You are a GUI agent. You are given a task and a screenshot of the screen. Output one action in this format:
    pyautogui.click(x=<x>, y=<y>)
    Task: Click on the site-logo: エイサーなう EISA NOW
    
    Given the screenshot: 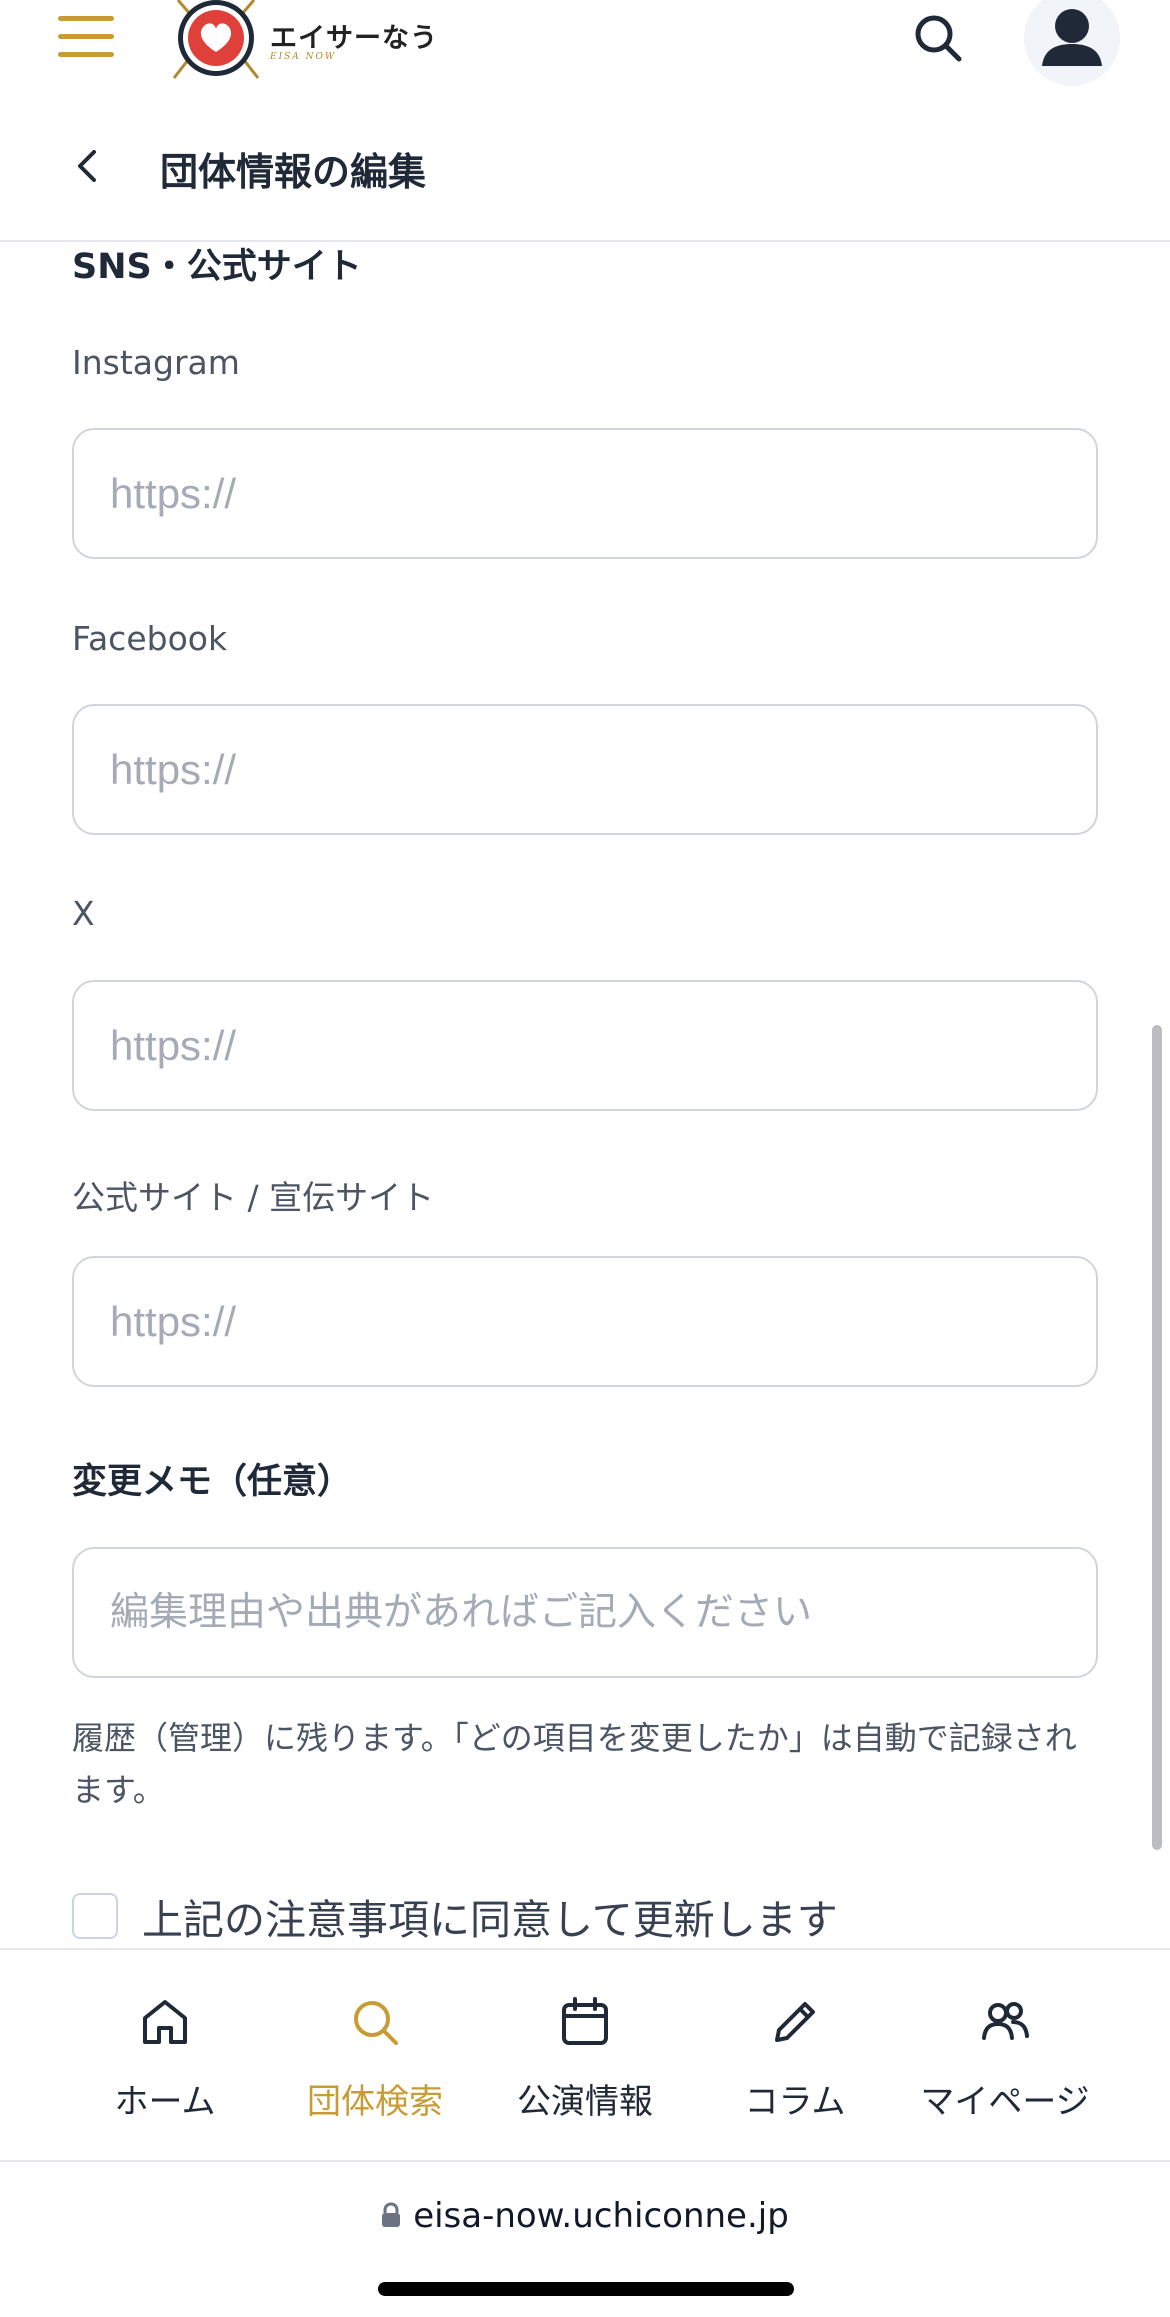 What is the action you would take?
    pyautogui.click(x=303, y=40)
    